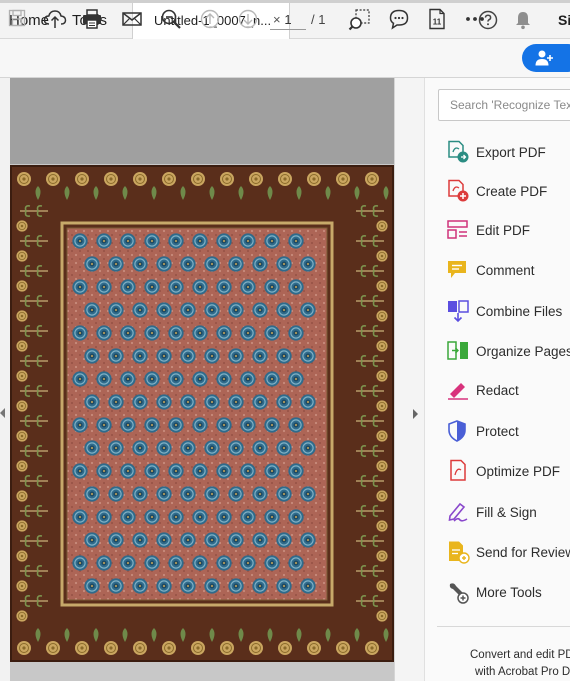 This screenshot has height=681, width=570. I want to click on tool-label: Combine Files, so click(519, 311).